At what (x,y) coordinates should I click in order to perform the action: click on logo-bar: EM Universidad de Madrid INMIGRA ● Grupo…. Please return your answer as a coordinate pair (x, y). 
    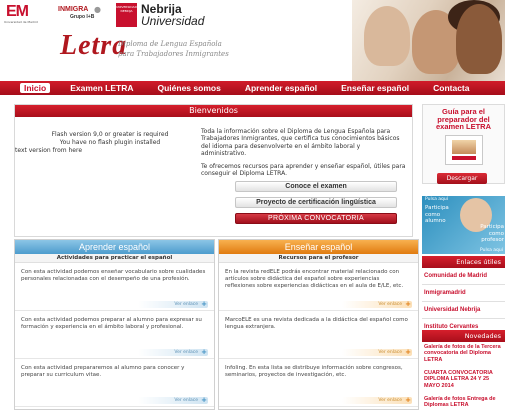
    Looking at the image, I should click on (104, 16).